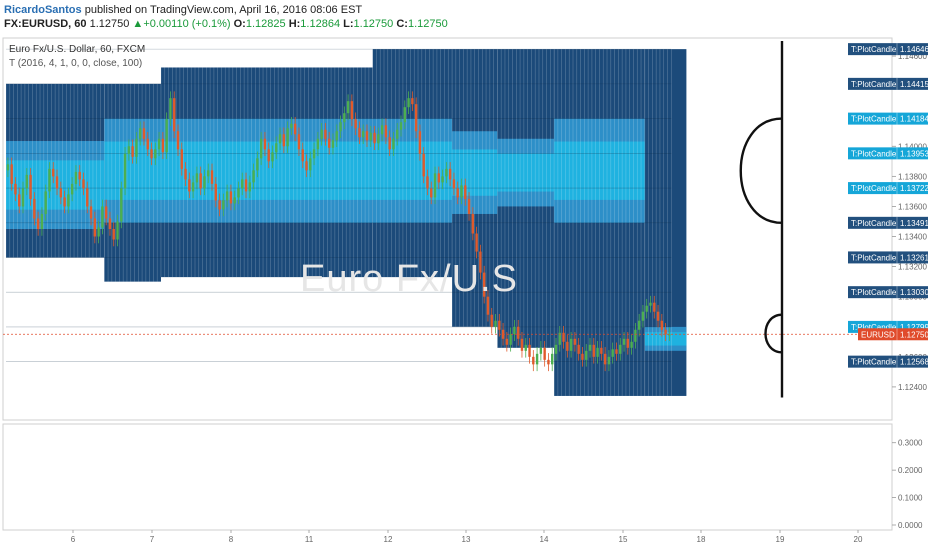 The height and width of the screenshot is (550, 932). Describe the element at coordinates (912, 387) in the screenshot. I see `price-tick-label: 1.12400` at that location.